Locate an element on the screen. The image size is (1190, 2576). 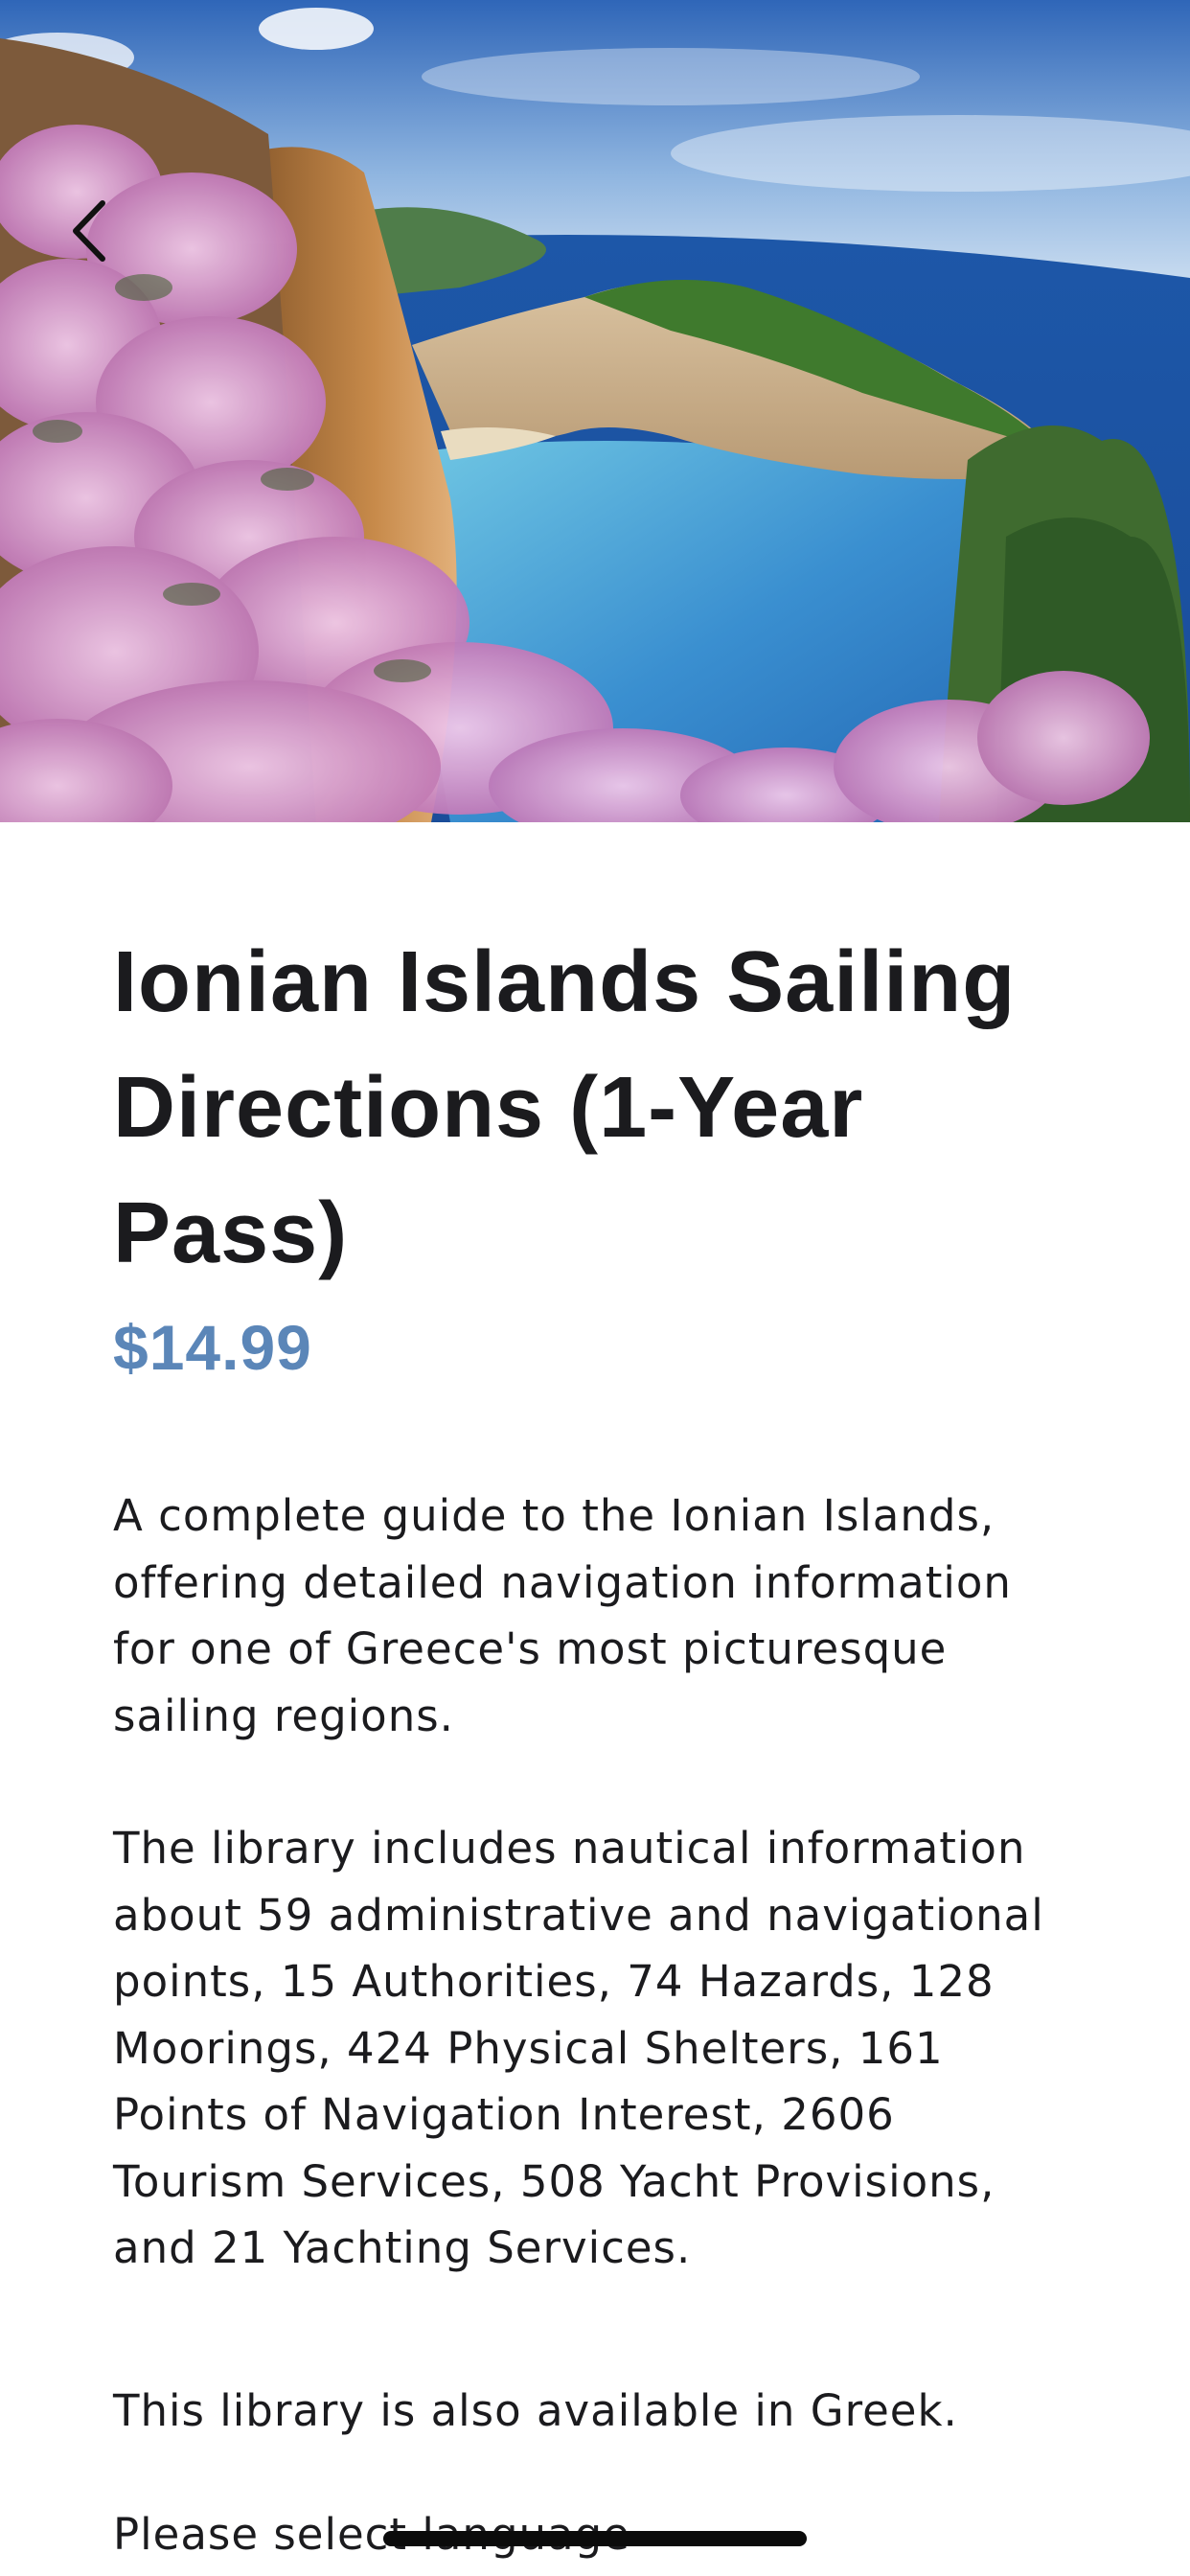
chevron-left-icon is located at coordinates (89, 231).